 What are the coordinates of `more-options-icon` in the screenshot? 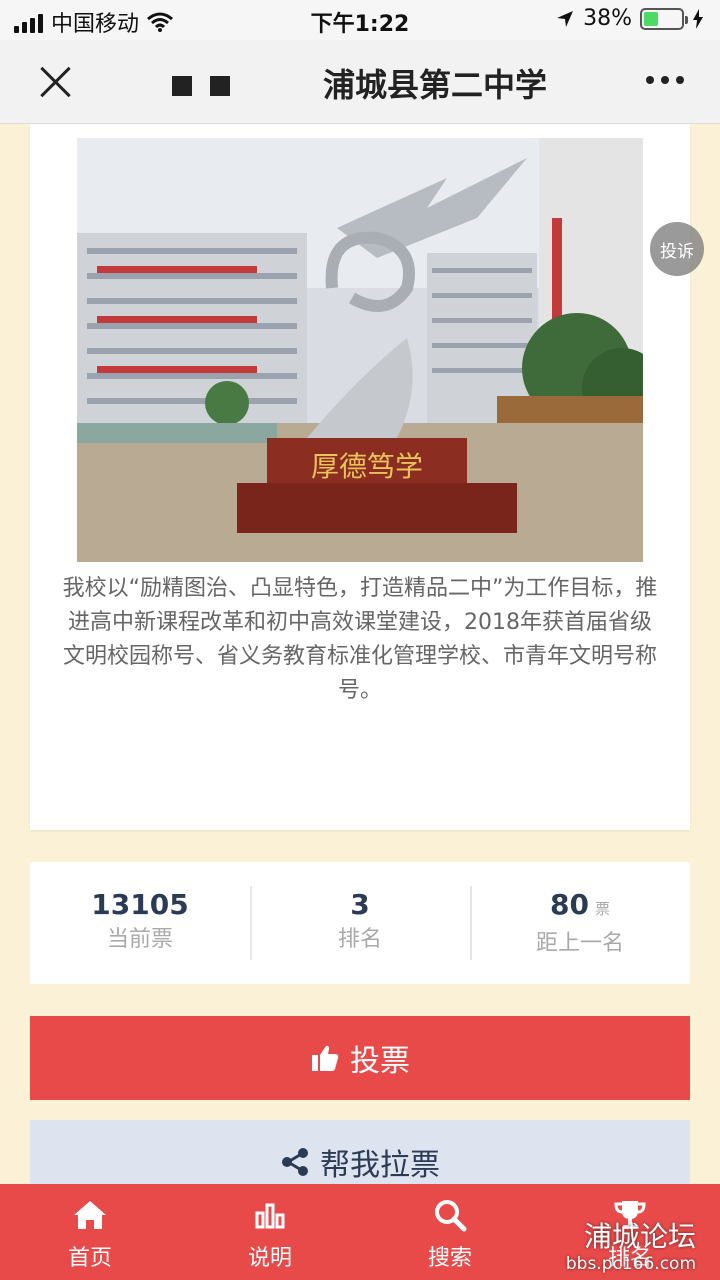 It's located at (665, 80).